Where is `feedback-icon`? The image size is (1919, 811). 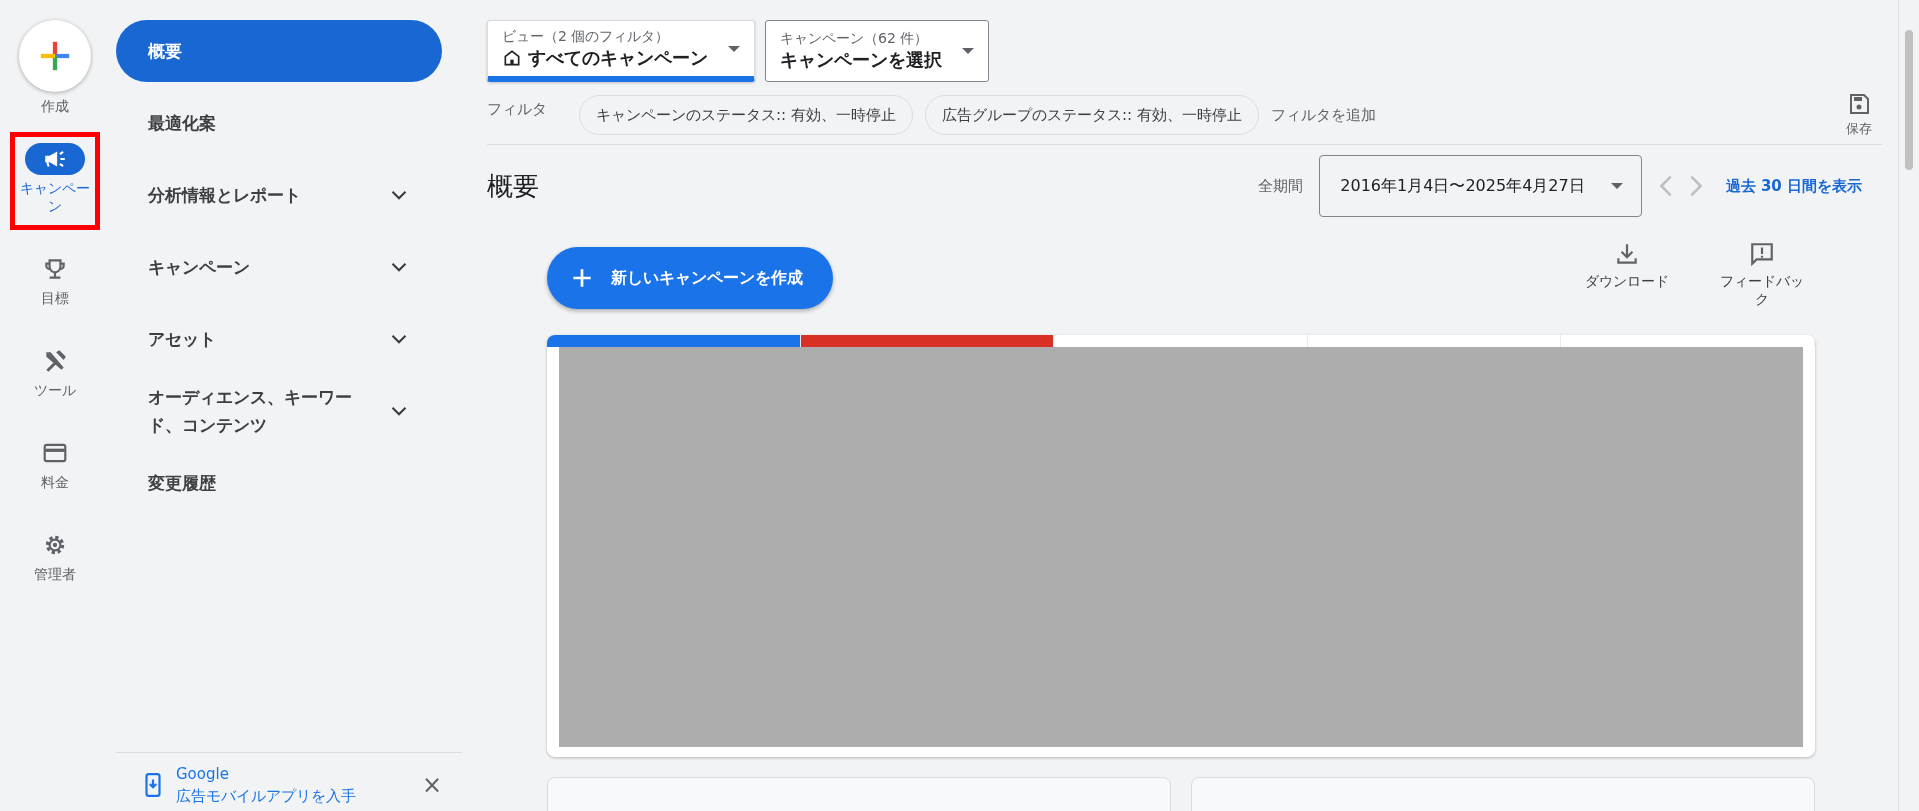 feedback-icon is located at coordinates (1762, 254).